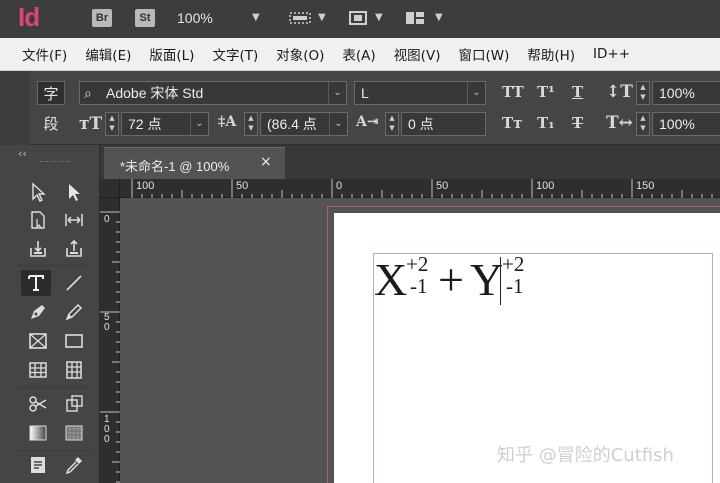 This screenshot has width=720, height=483. What do you see at coordinates (44, 54) in the screenshot?
I see `menu-file: 文件(F)` at bounding box center [44, 54].